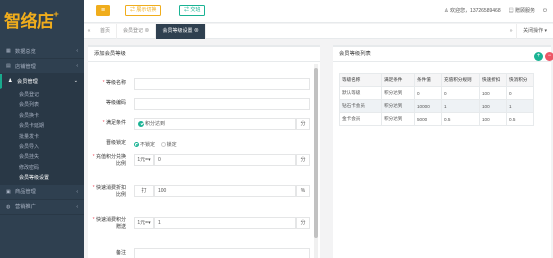  I want to click on tabs-bar: « 首页 会员登记 ⊗ 会员等级设置 ⊗ » 关闭操作 ▾, so click(318, 31).